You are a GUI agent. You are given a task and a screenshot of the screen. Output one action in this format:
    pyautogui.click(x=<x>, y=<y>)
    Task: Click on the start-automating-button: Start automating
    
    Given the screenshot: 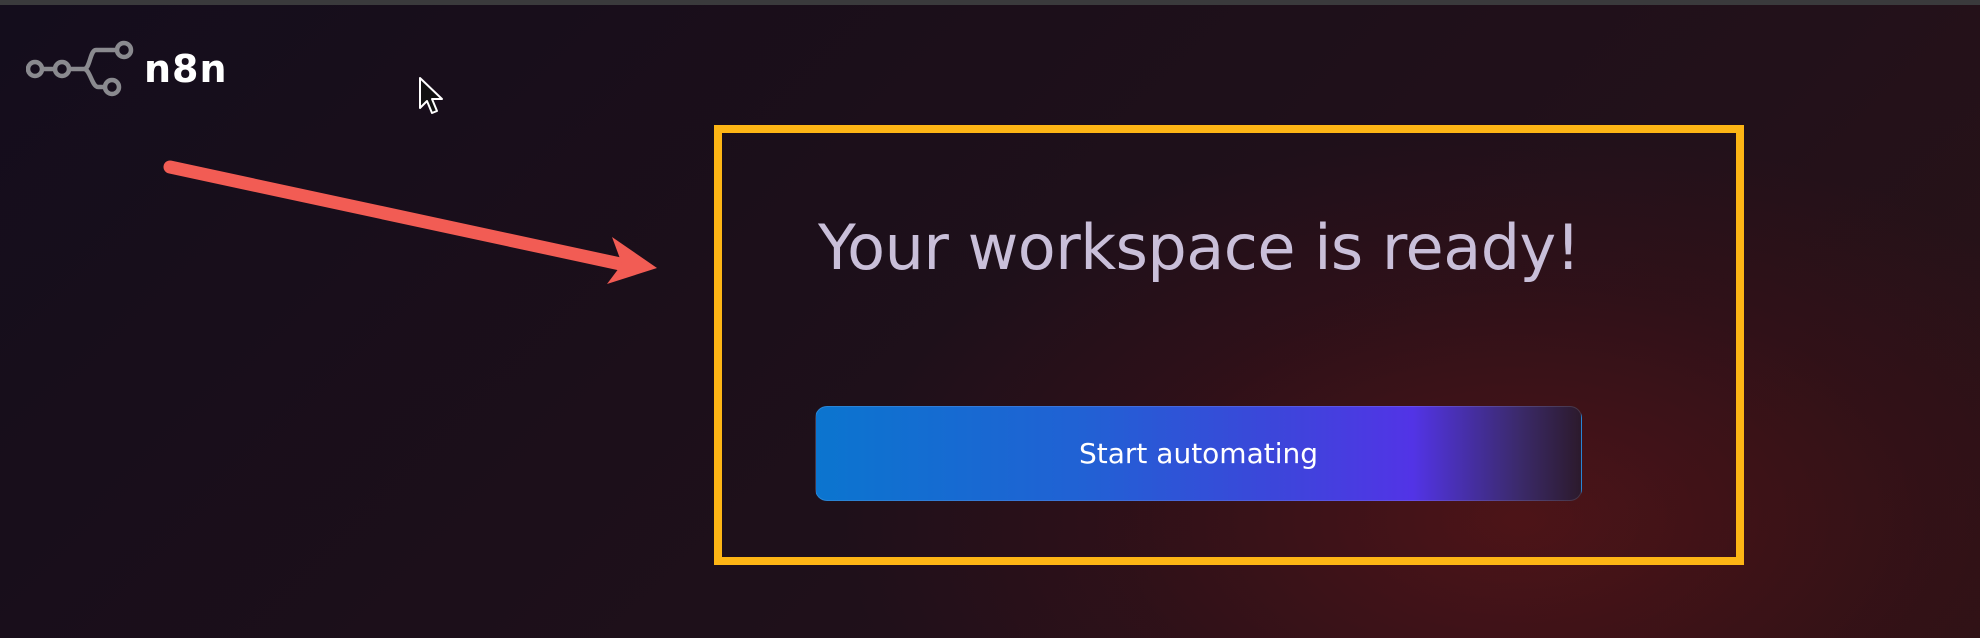 What is the action you would take?
    pyautogui.click(x=1198, y=453)
    